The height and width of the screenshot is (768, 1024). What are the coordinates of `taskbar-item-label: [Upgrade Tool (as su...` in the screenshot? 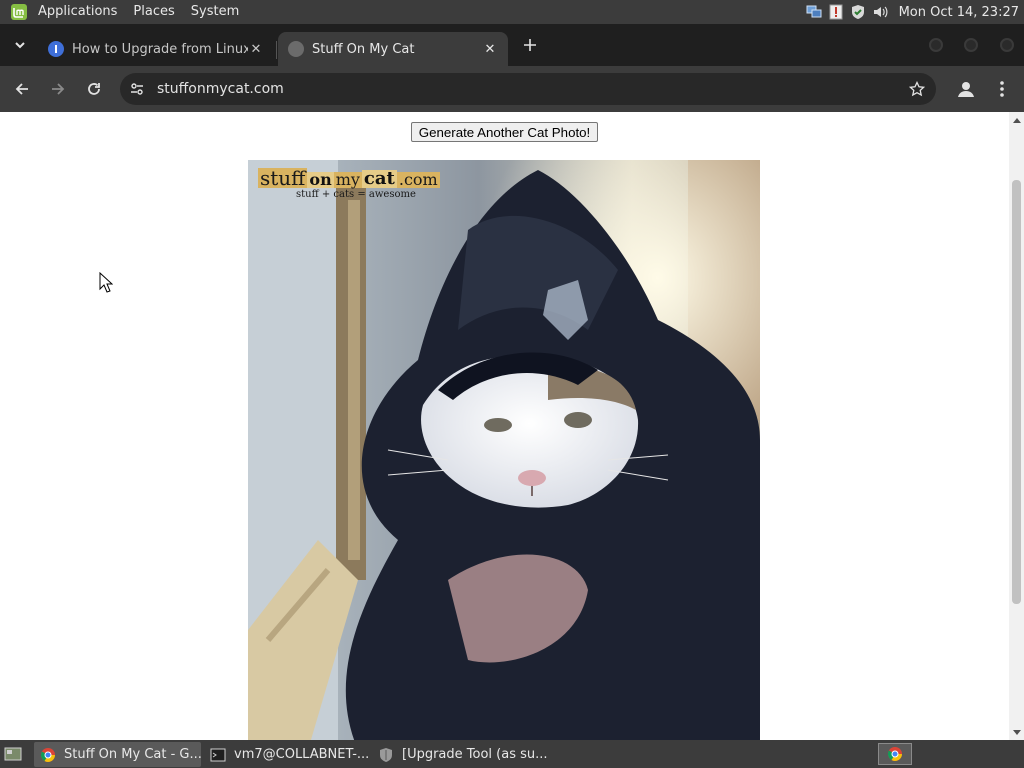 It's located at (475, 754).